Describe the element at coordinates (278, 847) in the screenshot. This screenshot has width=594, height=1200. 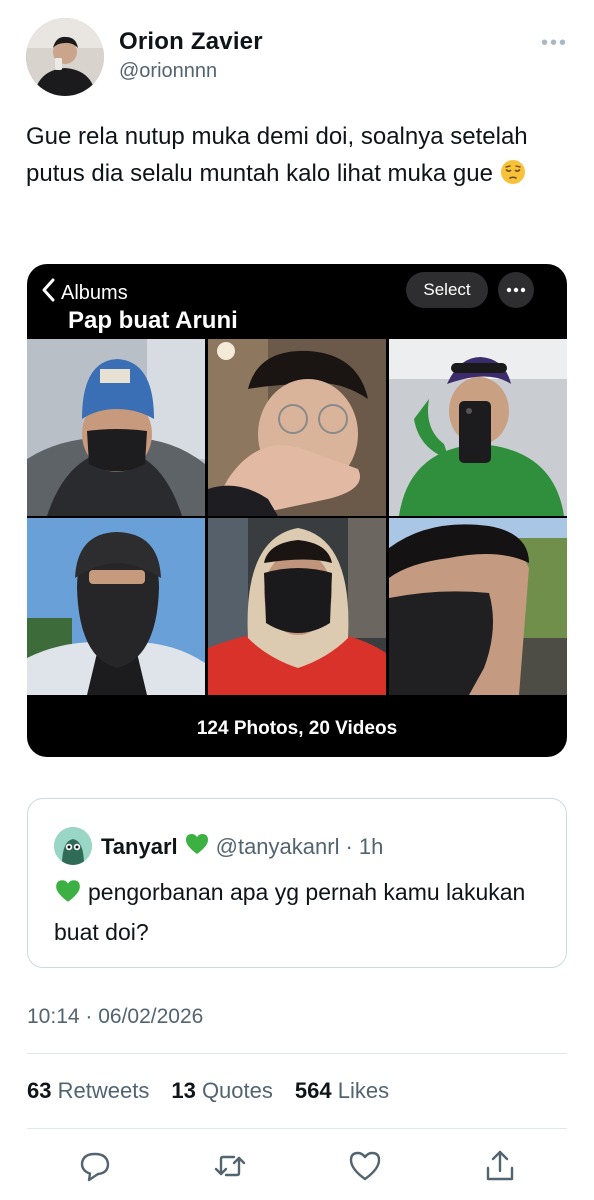
I see `quoted-handle: @tanyakanrl` at that location.